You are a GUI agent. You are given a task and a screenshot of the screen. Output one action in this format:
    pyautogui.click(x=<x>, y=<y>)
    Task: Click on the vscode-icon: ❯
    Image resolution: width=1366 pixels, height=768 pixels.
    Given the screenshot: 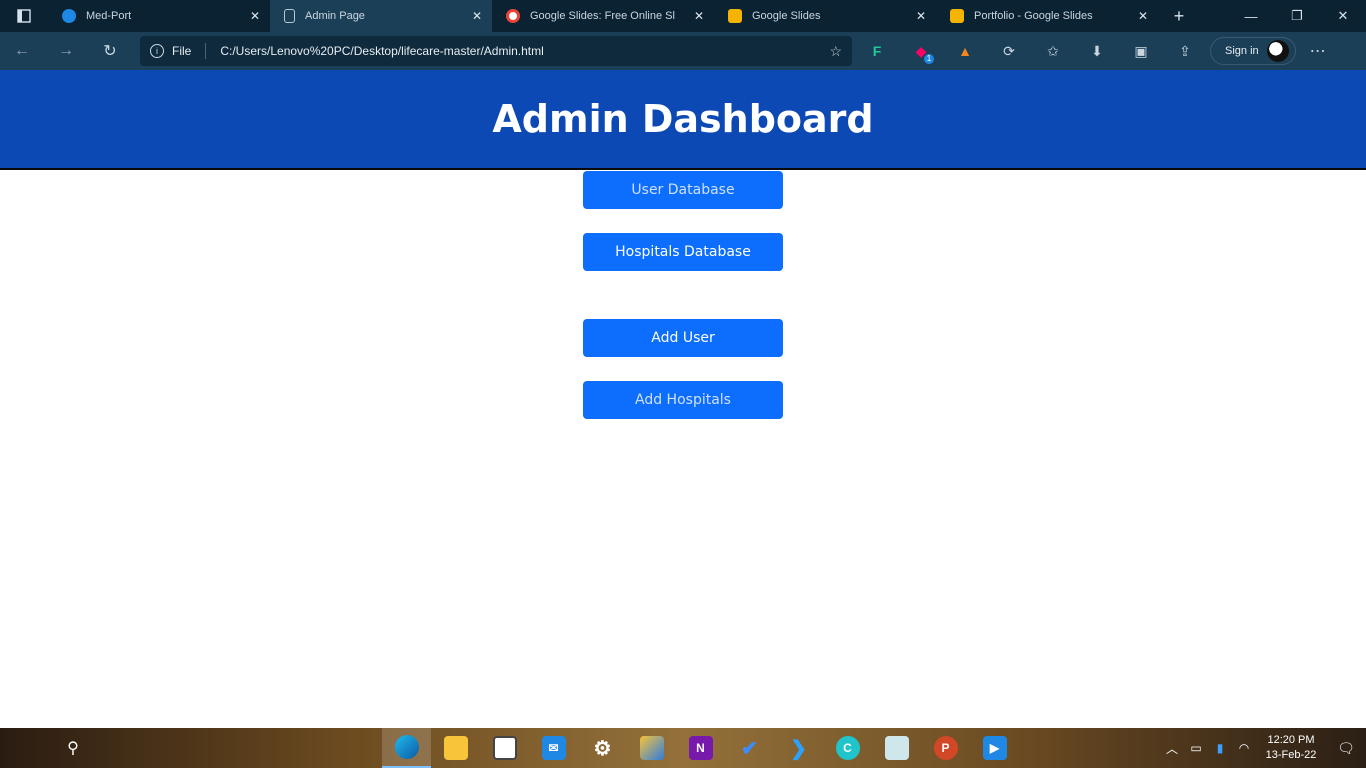 What is the action you would take?
    pyautogui.click(x=798, y=748)
    